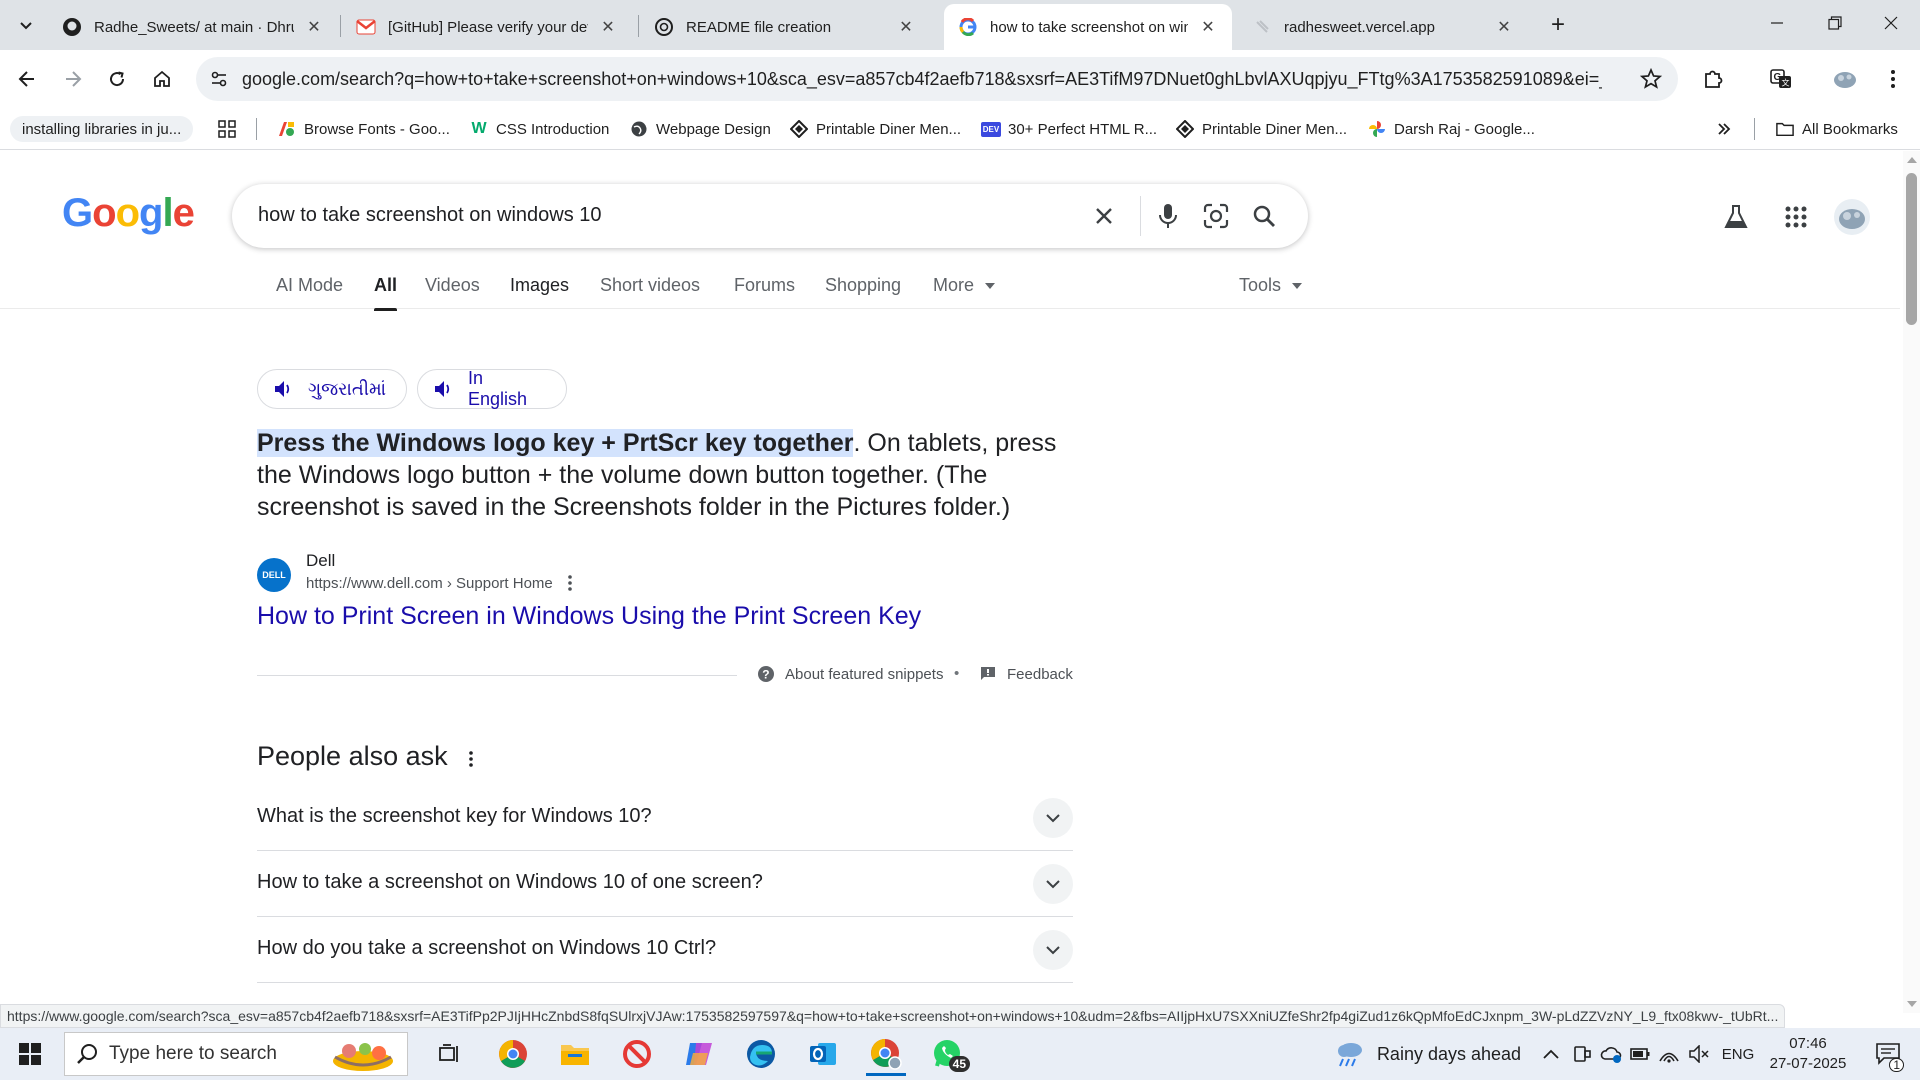  What do you see at coordinates (1271, 285) in the screenshot?
I see `tools-button: Tools` at bounding box center [1271, 285].